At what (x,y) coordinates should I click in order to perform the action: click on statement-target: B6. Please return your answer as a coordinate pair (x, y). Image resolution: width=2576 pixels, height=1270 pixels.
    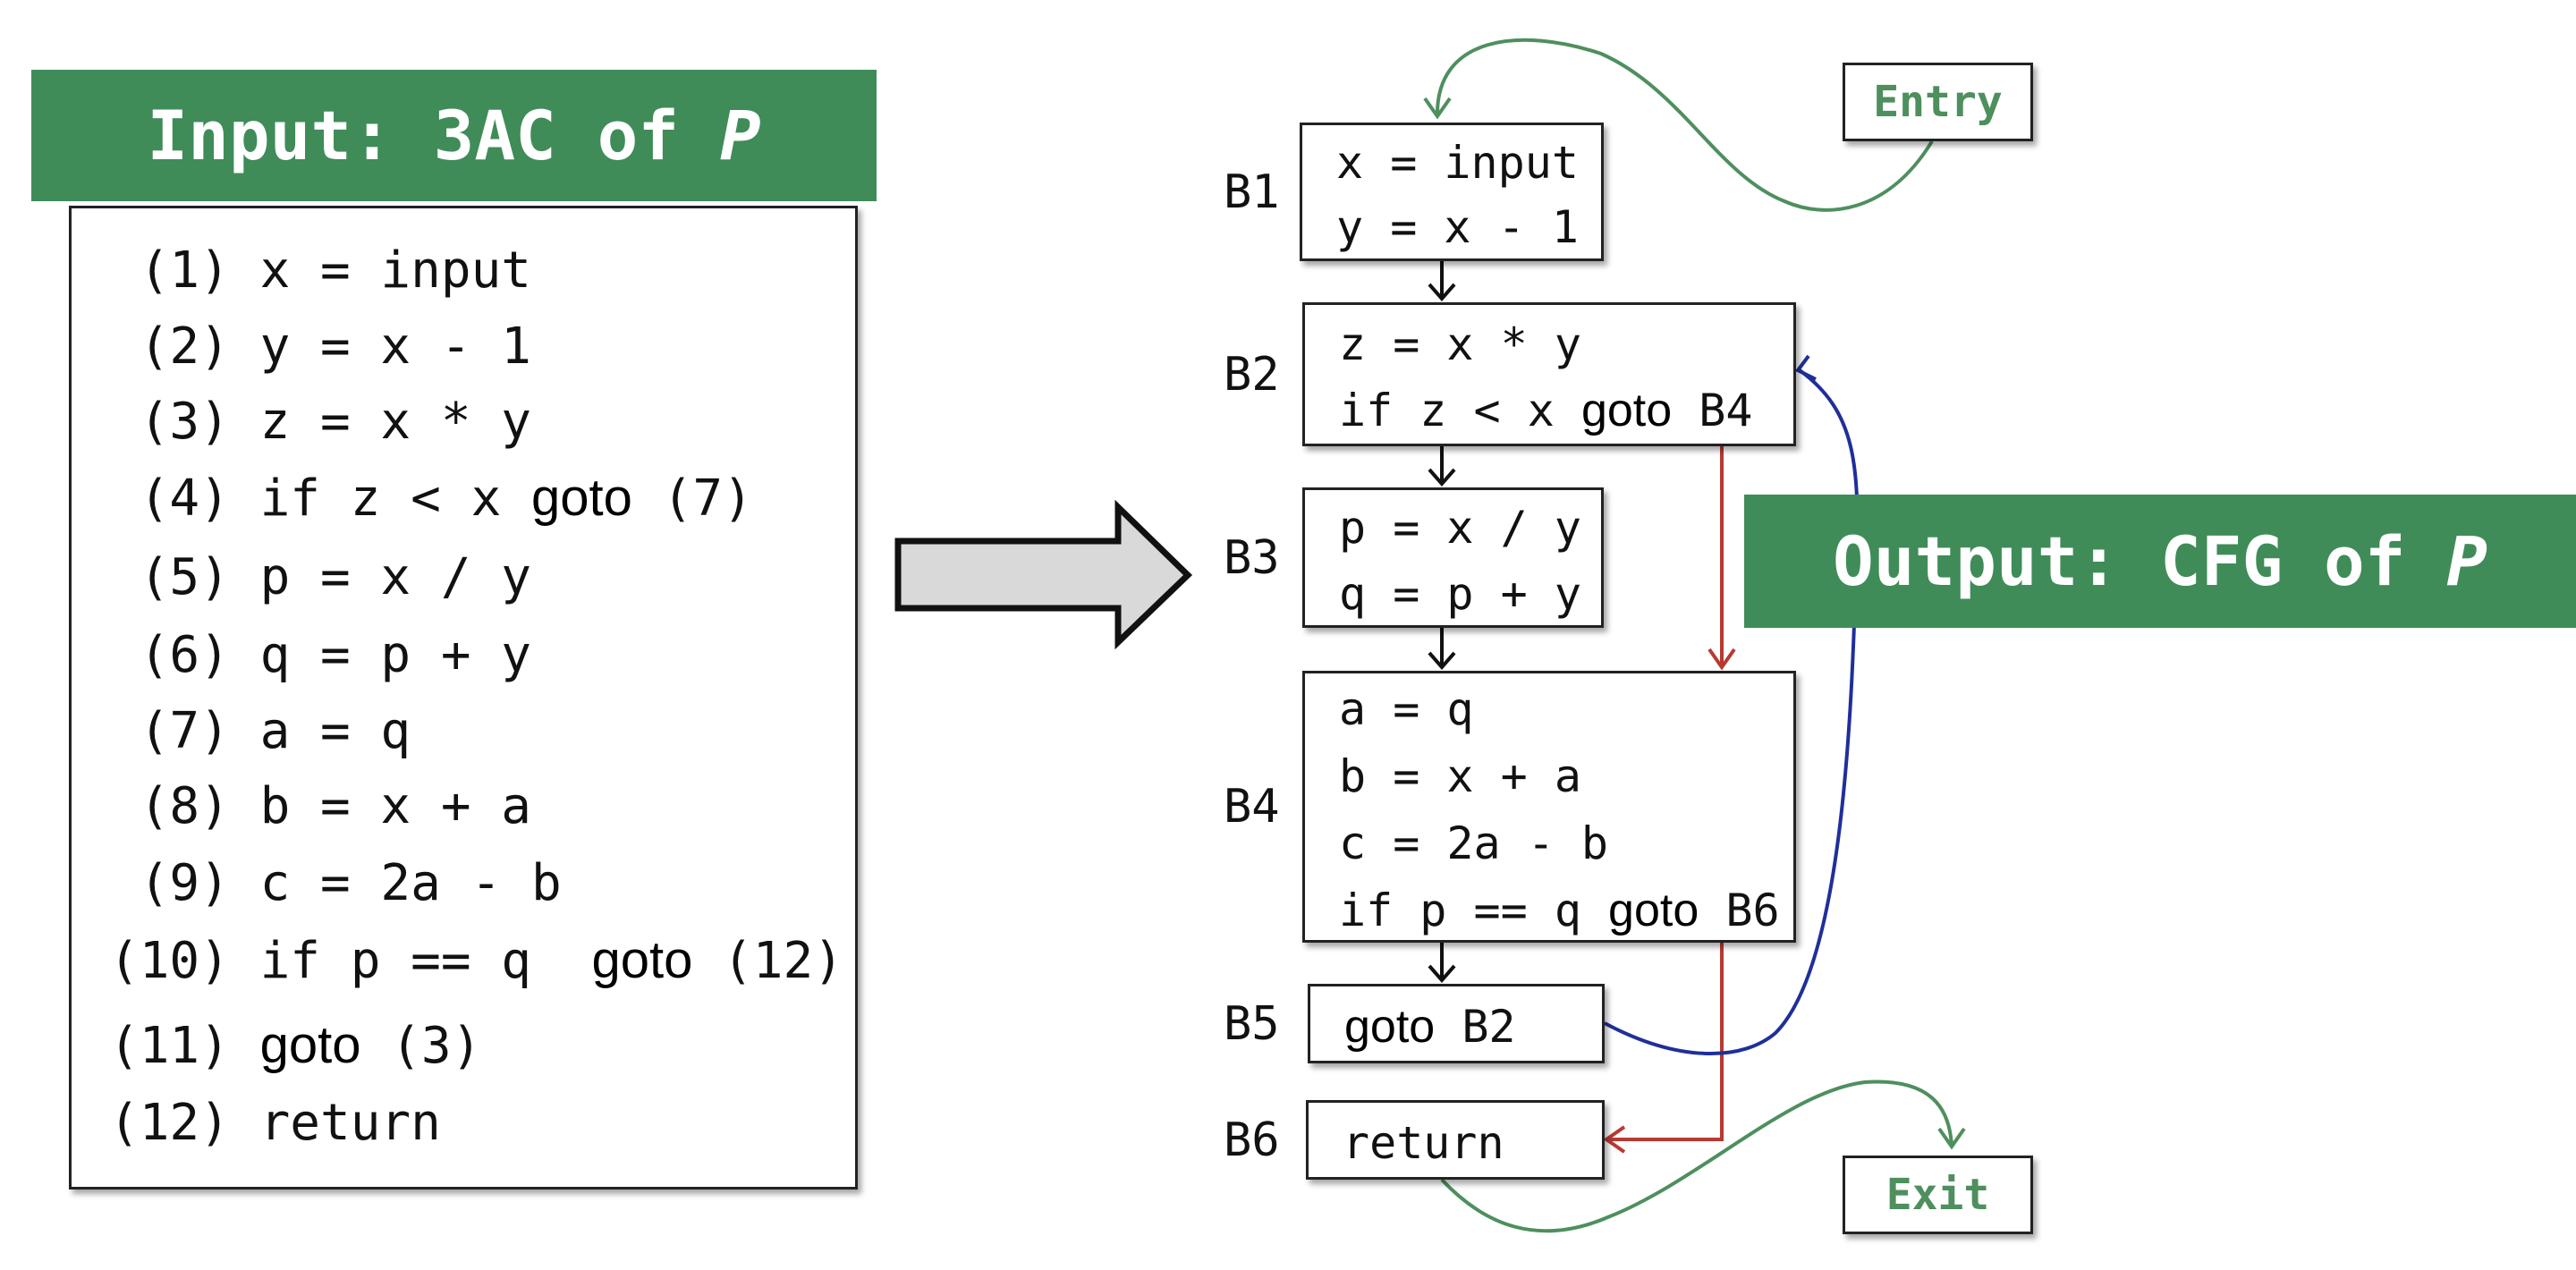
    Looking at the image, I should click on (1739, 910).